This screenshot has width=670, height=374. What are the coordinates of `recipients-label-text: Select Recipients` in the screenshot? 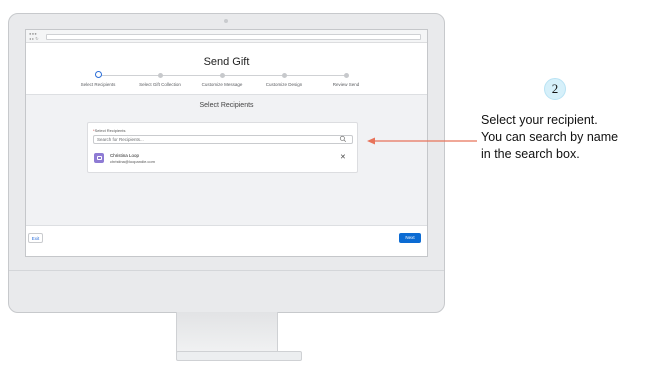 It's located at (110, 130).